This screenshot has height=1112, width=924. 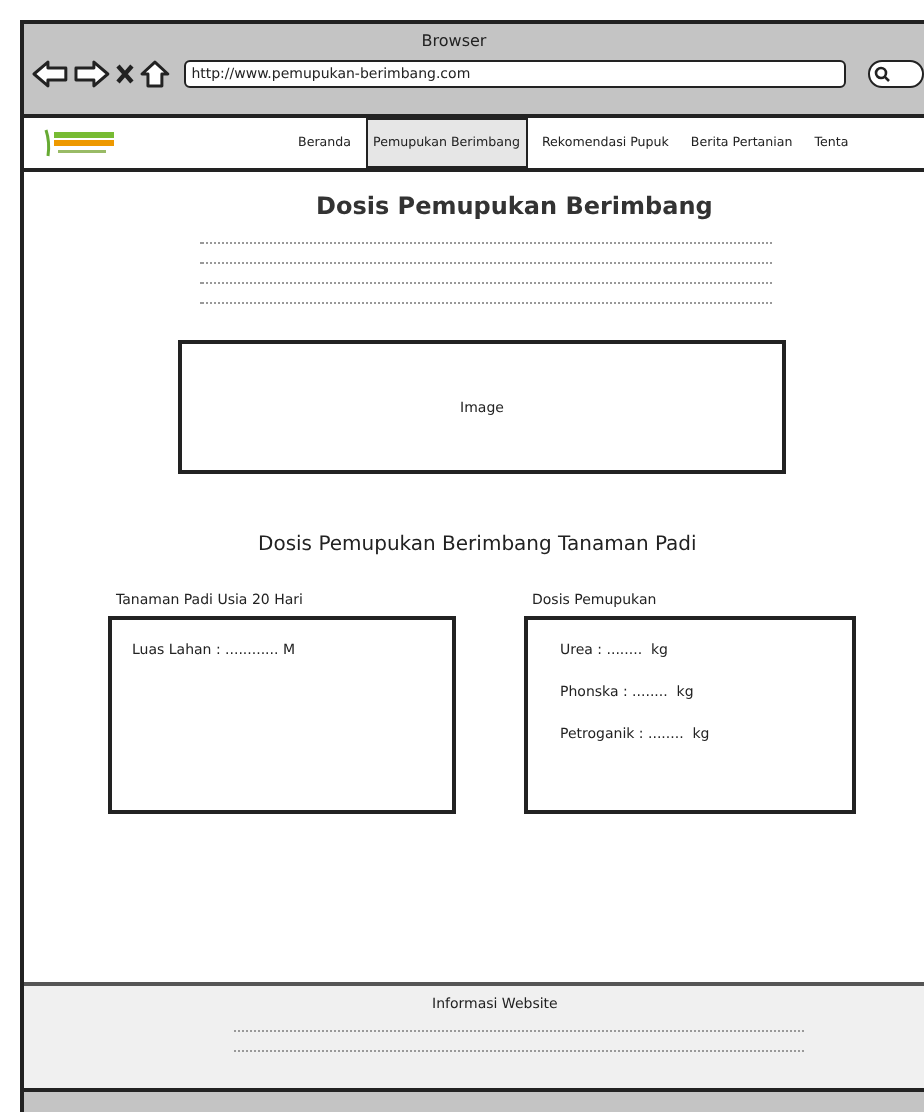 What do you see at coordinates (514, 206) in the screenshot?
I see `page-title: Dosis Pemupukan Berimbang` at bounding box center [514, 206].